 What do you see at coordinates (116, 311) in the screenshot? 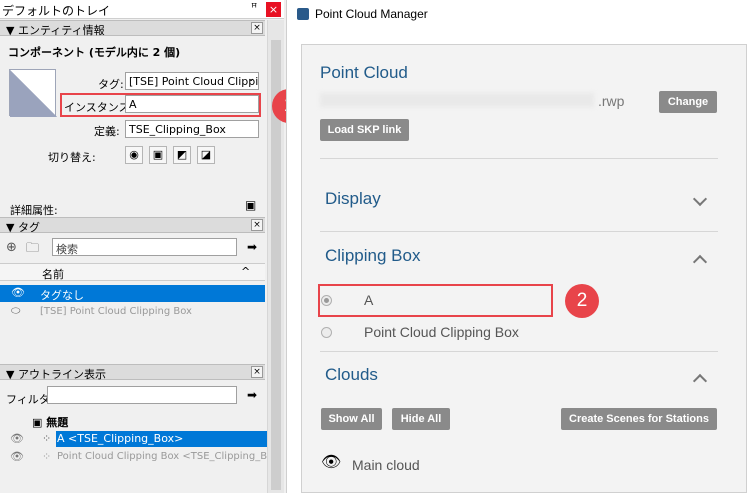
I see `tag-row-name: [TSE] Point Cloud Clipping Box` at bounding box center [116, 311].